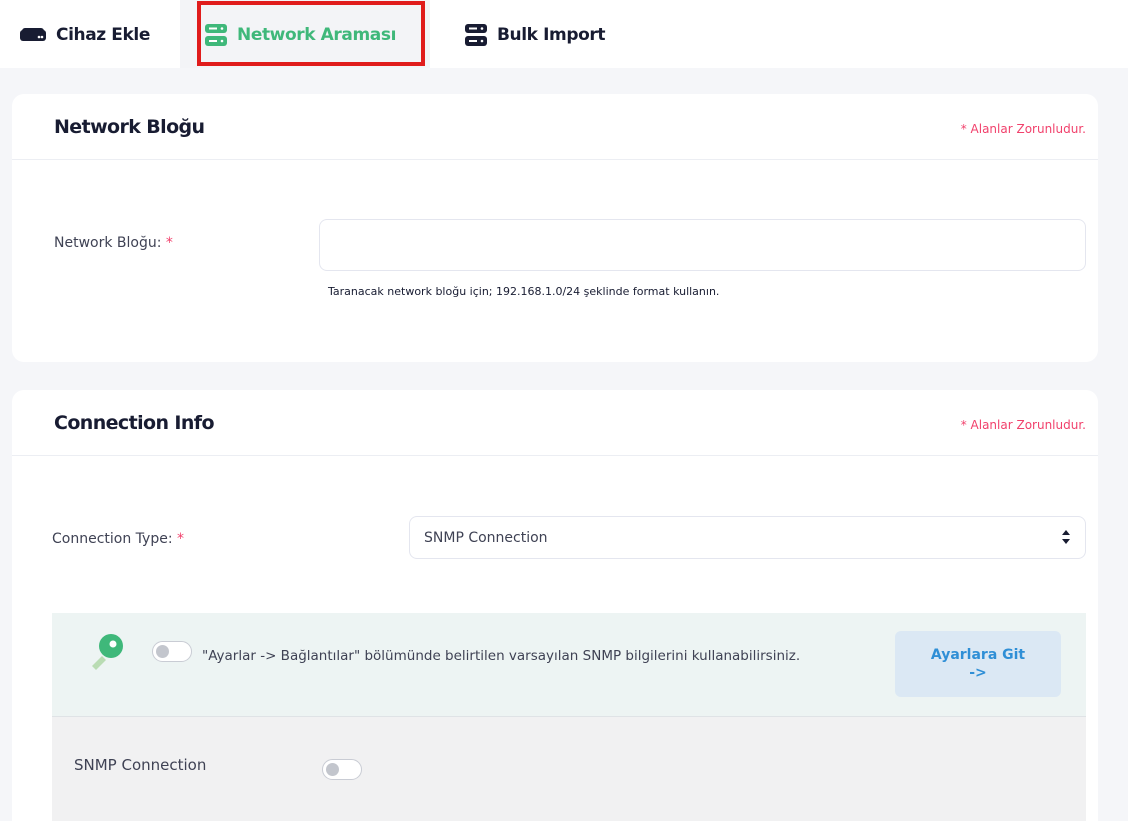 This screenshot has height=821, width=1128. What do you see at coordinates (551, 35) in the screenshot?
I see `tab-label: Bulk Import` at bounding box center [551, 35].